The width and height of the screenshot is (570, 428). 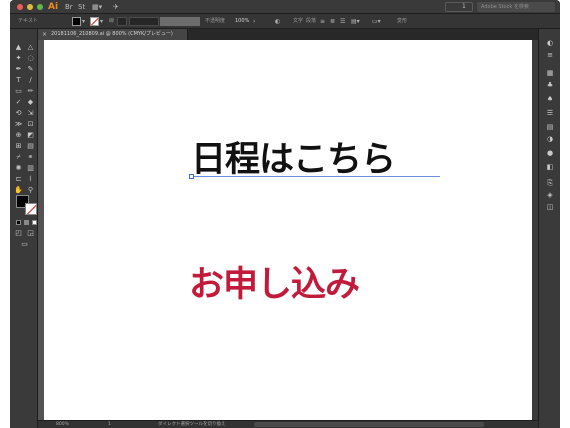 I want to click on color-guide-icon: ≡, so click(x=550, y=55).